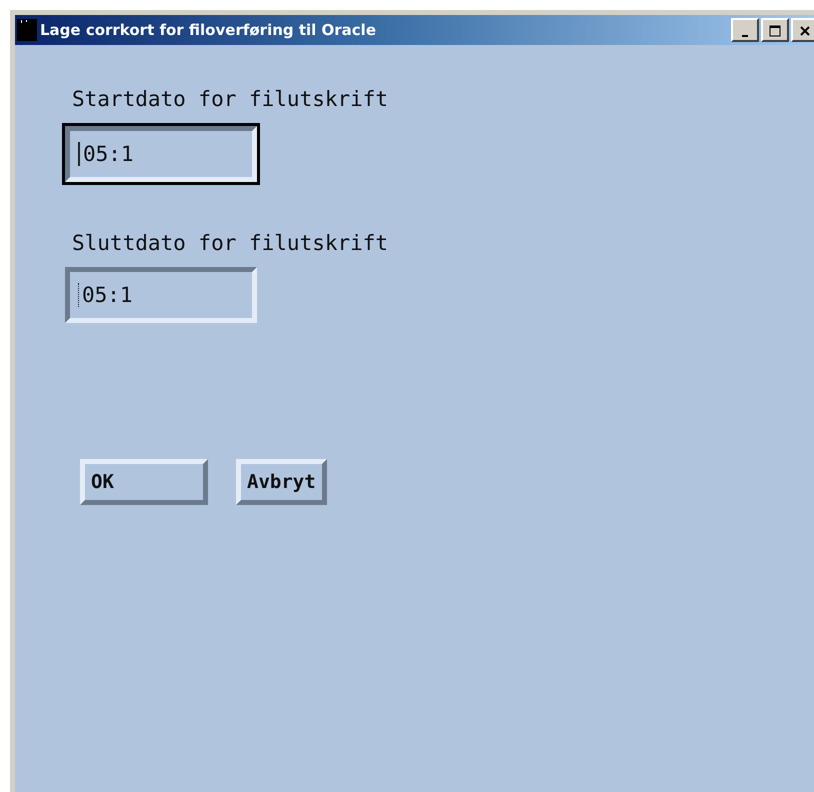 The image size is (814, 792). I want to click on close-button, so click(802, 30).